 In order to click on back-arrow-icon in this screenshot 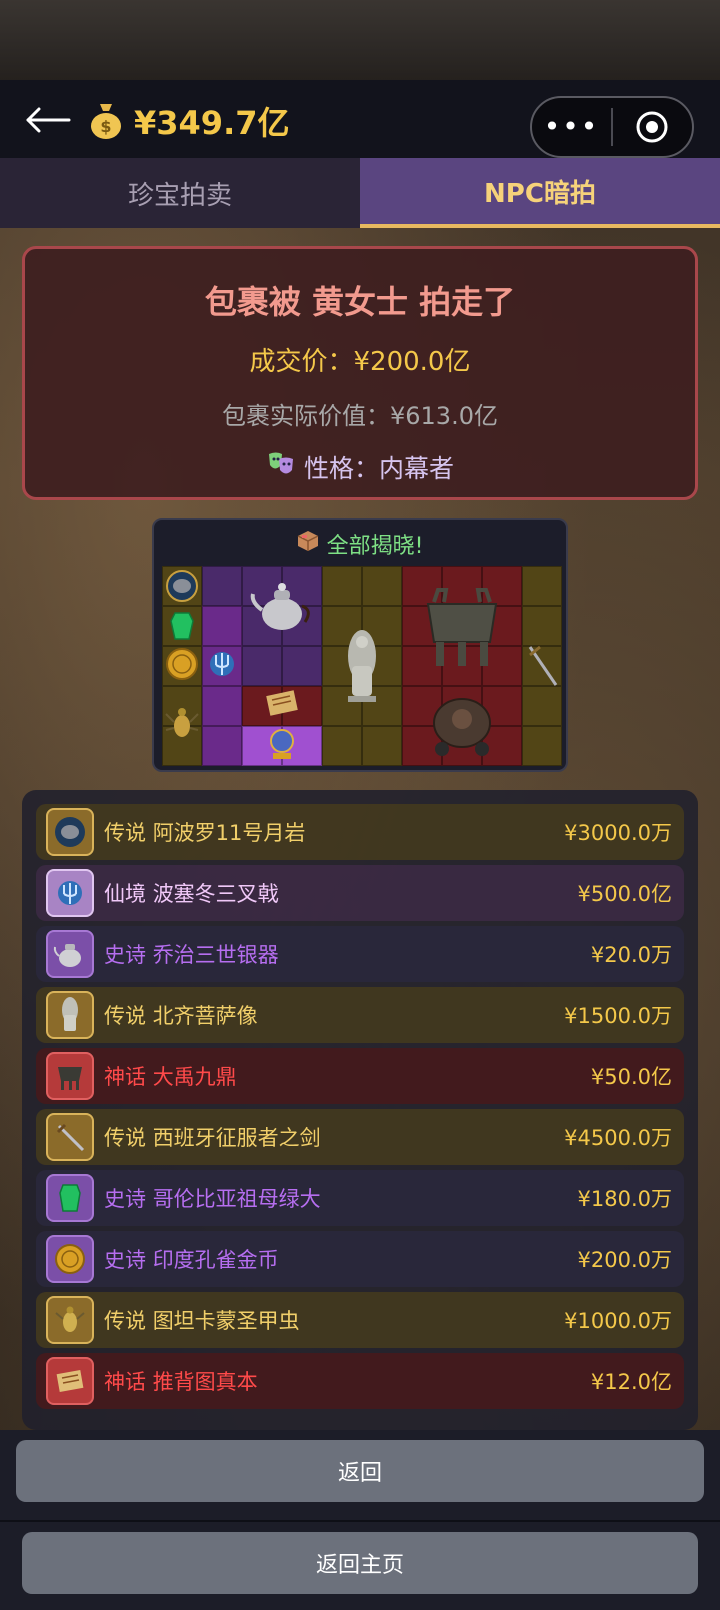, I will do `click(48, 120)`.